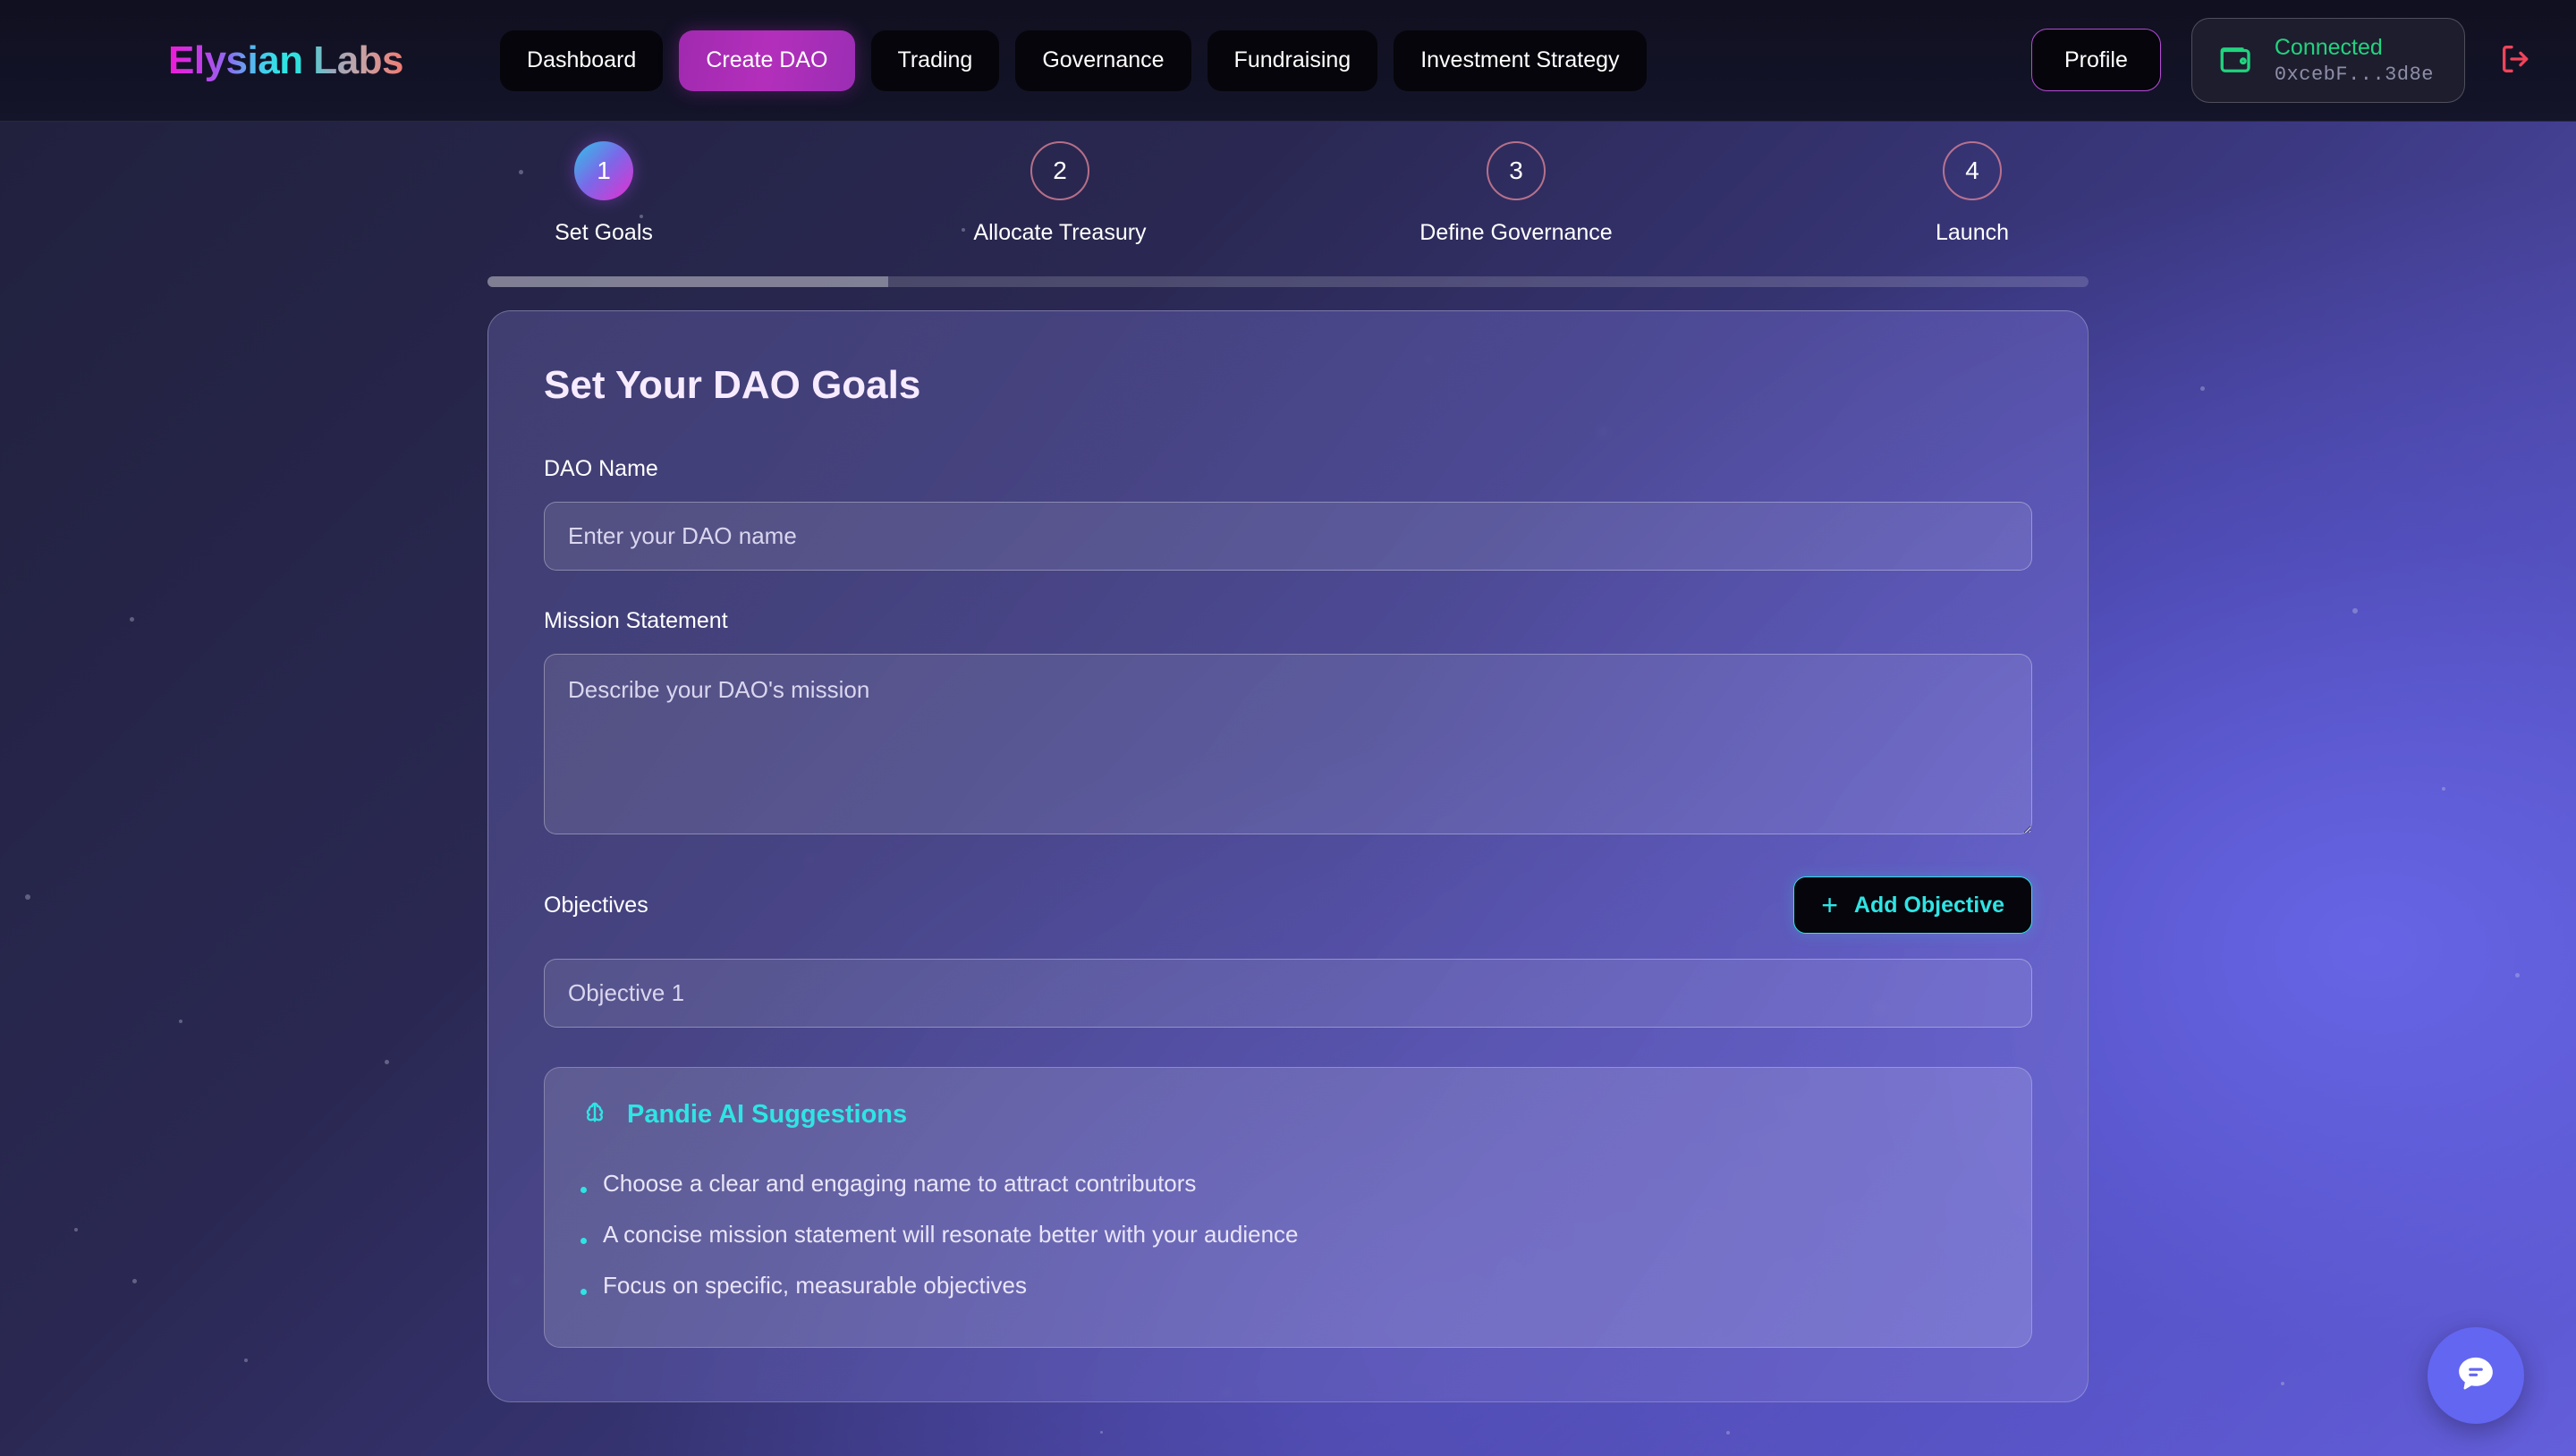  I want to click on app-logo: Elysian Labs, so click(286, 60).